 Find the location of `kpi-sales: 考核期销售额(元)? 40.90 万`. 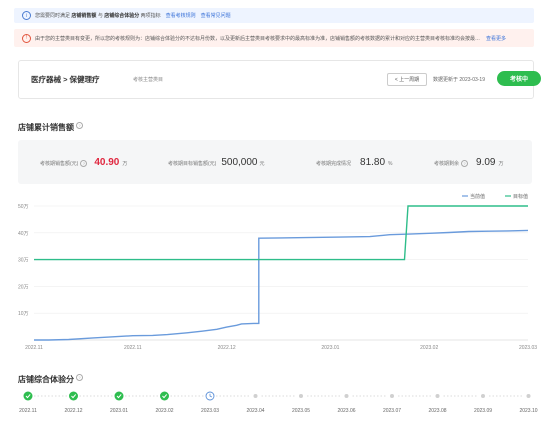

kpi-sales: 考核期销售额(元)? 40.90 万 is located at coordinates (84, 162).